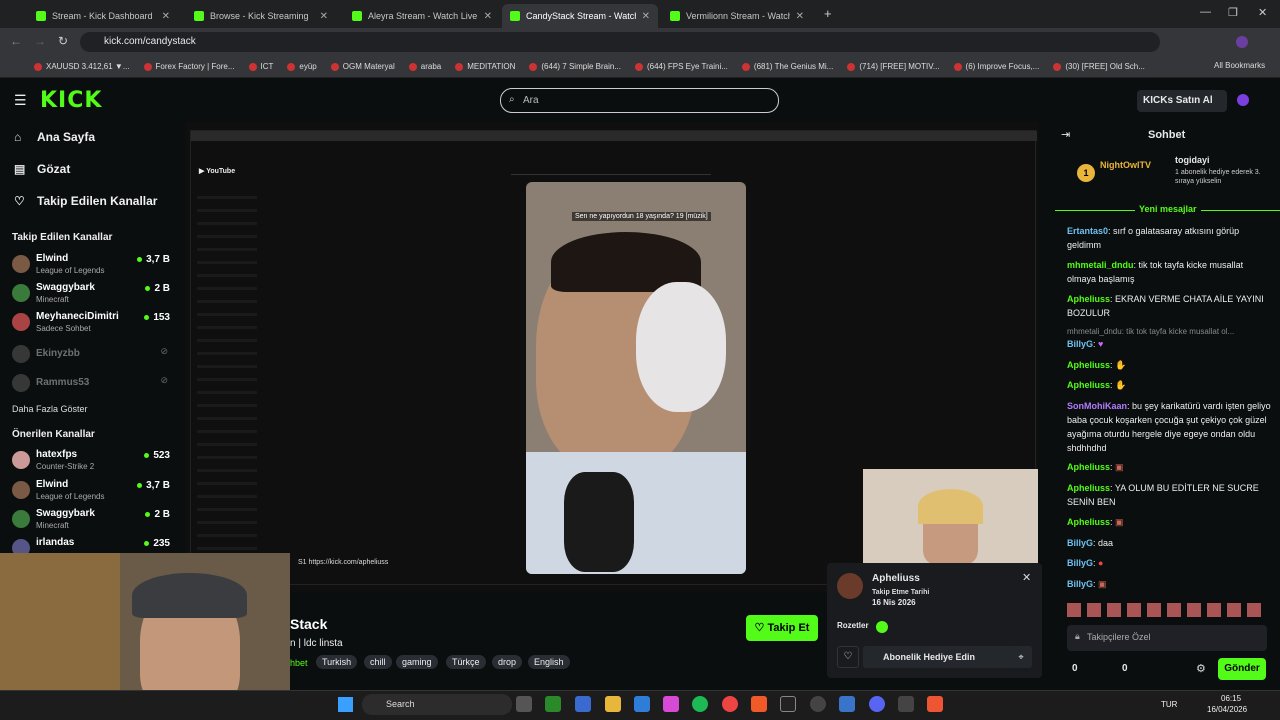 This screenshot has height=720, width=1280. I want to click on bookmark-item: OGM Materyal, so click(363, 66).